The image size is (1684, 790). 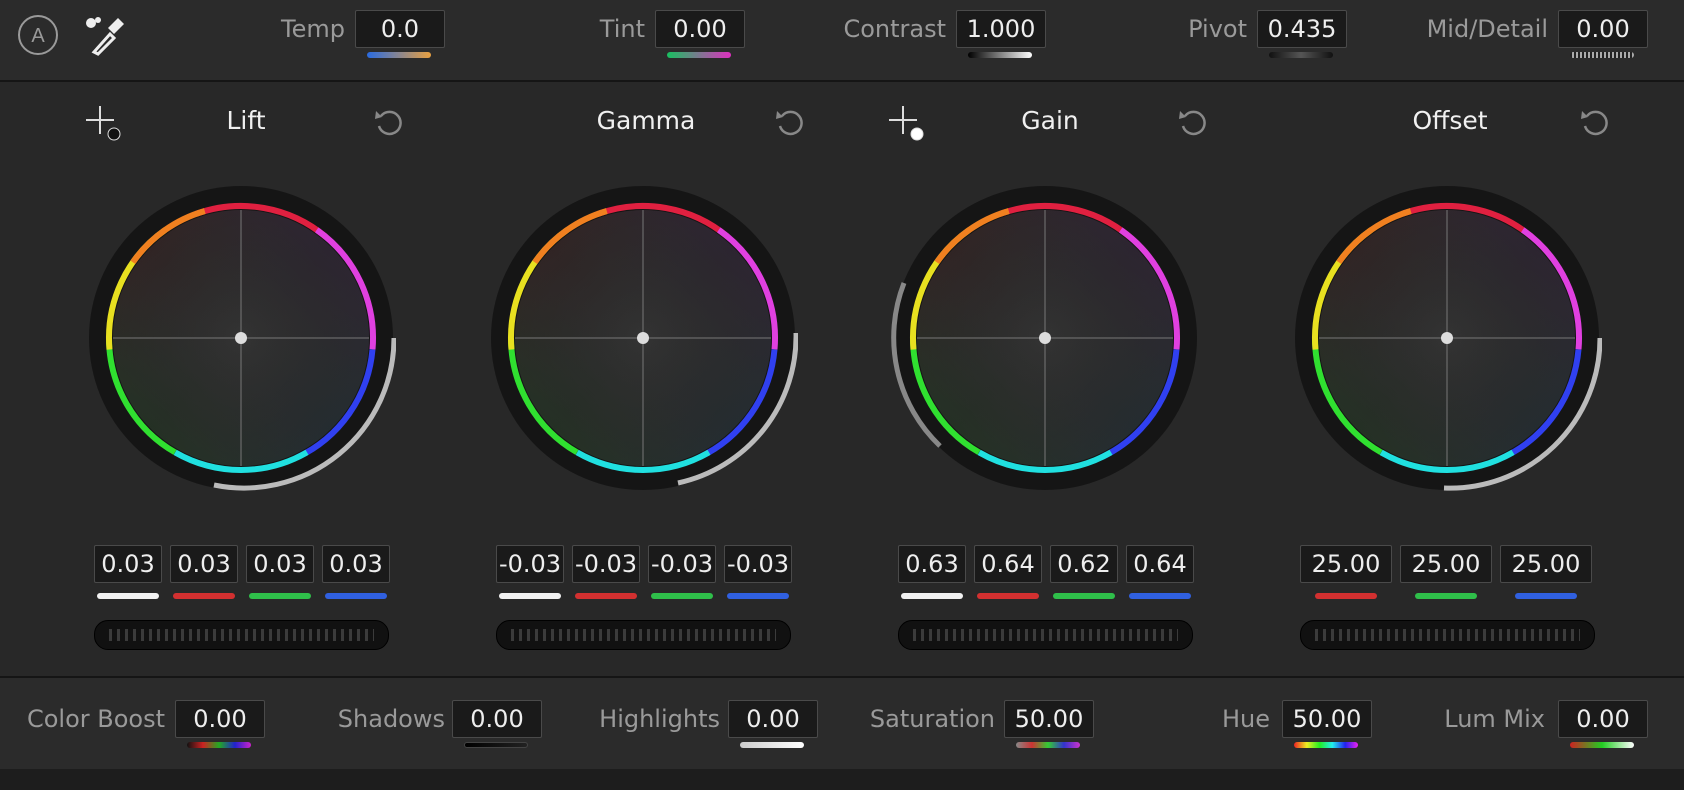 What do you see at coordinates (1447, 635) in the screenshot?
I see `offset-master-jog-wheel` at bounding box center [1447, 635].